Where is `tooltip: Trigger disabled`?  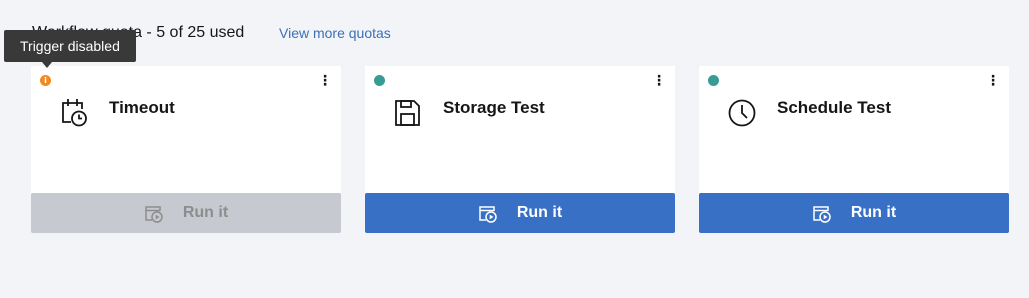
tooltip: Trigger disabled is located at coordinates (70, 46).